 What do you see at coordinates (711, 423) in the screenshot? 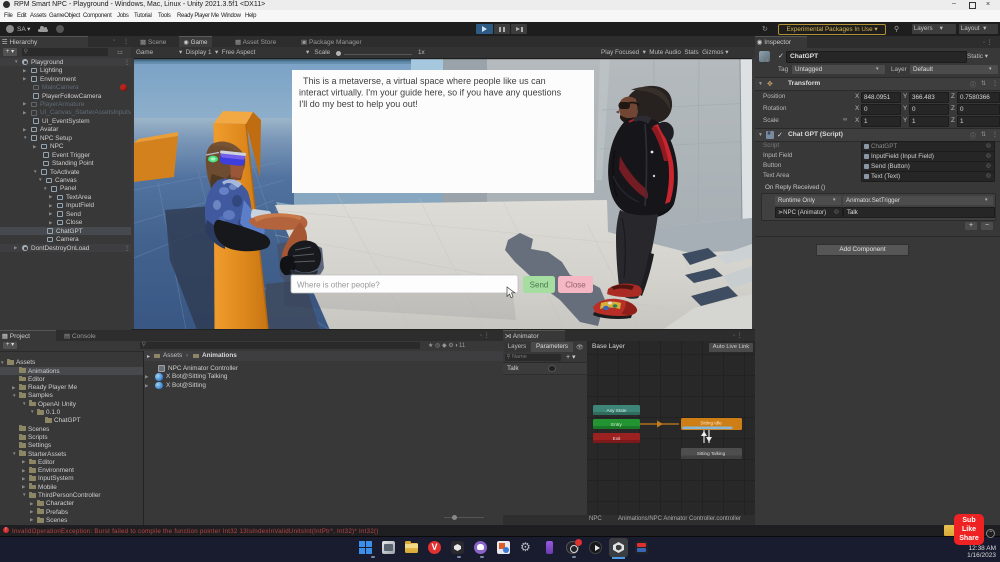
I see `svg-text: Sitting Idle` at bounding box center [711, 423].